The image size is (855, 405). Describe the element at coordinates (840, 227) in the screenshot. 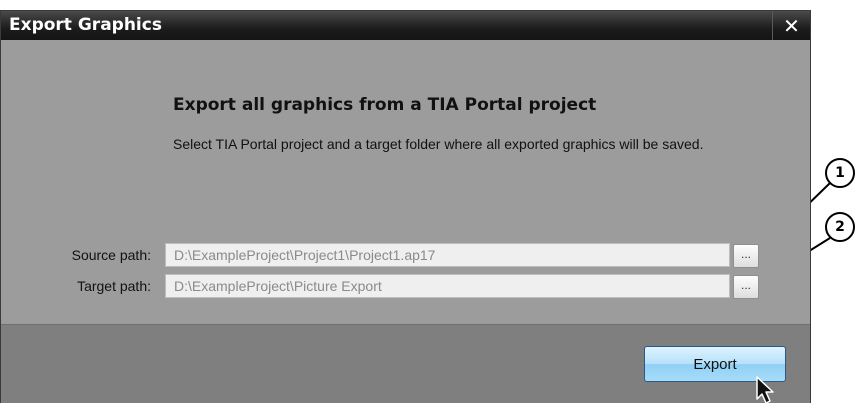

I see `callout-2: 2` at that location.